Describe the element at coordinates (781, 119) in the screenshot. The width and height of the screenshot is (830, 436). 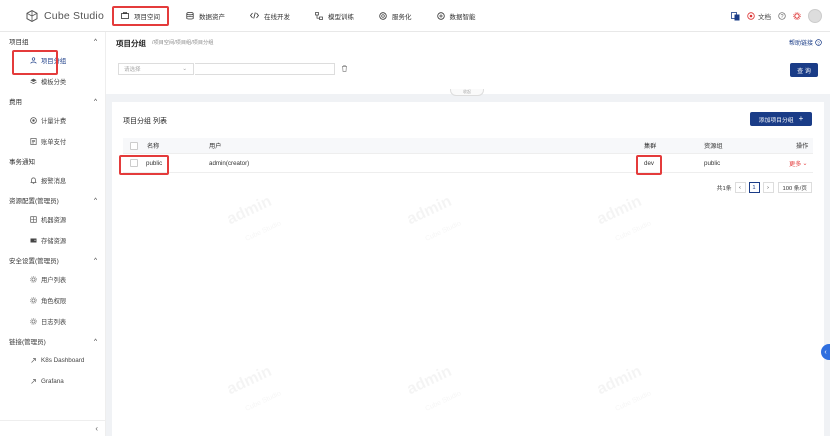
I see `add-project-group-button: 添加项目分组 +` at that location.